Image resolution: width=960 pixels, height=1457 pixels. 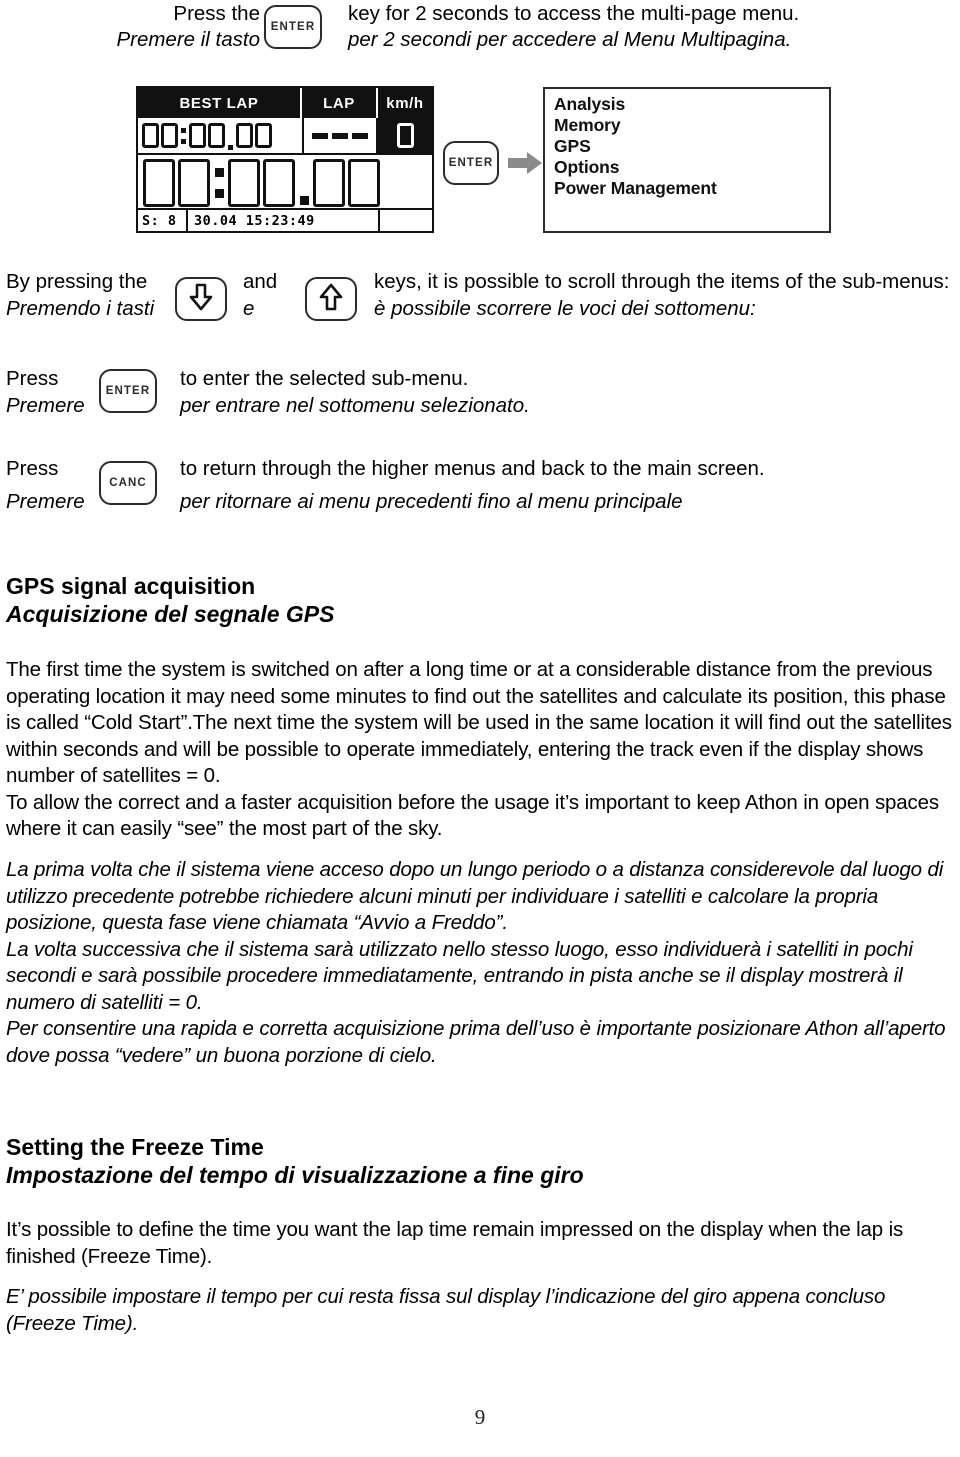 I want to click on lcd-datetime: 30.04 15:23:49, so click(x=284, y=220).